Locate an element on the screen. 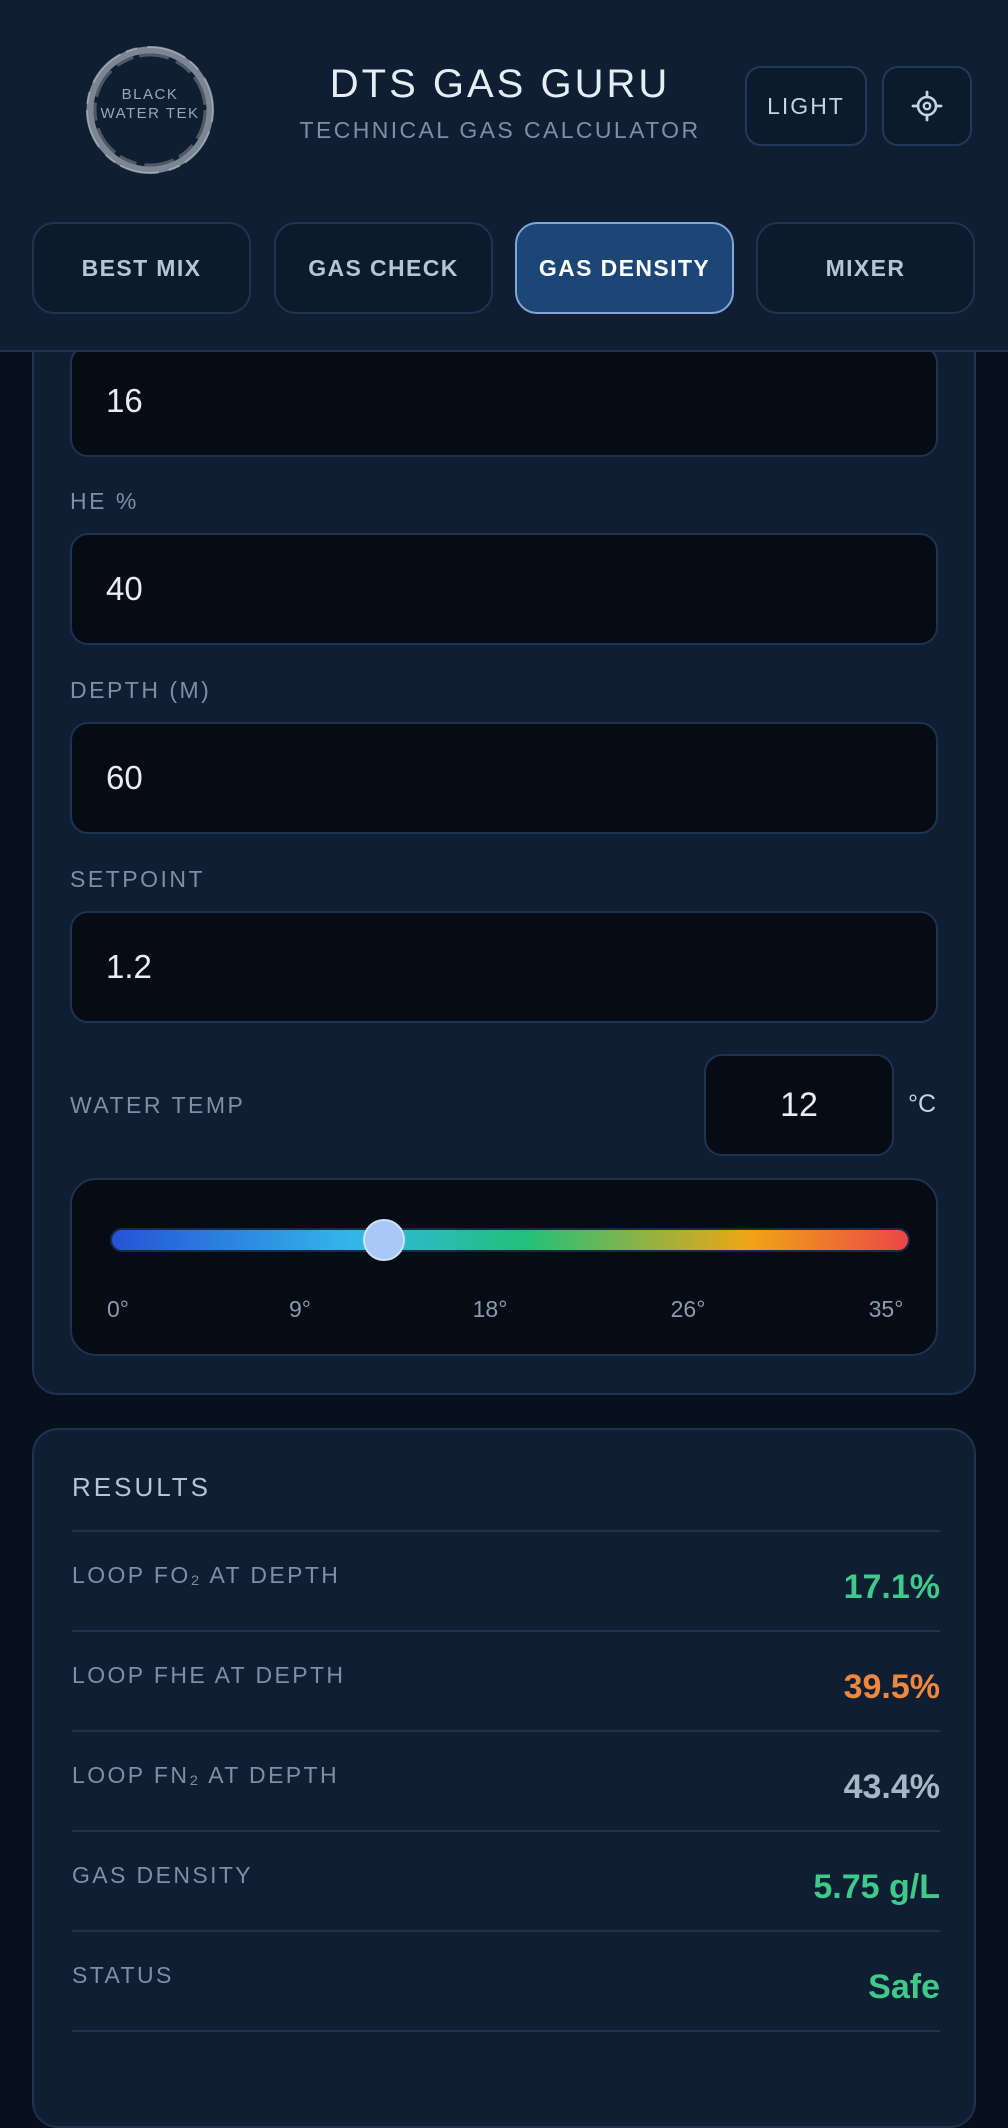 This screenshot has height=2128, width=1008. water-temp-label: WATER TEMP is located at coordinates (158, 1105).